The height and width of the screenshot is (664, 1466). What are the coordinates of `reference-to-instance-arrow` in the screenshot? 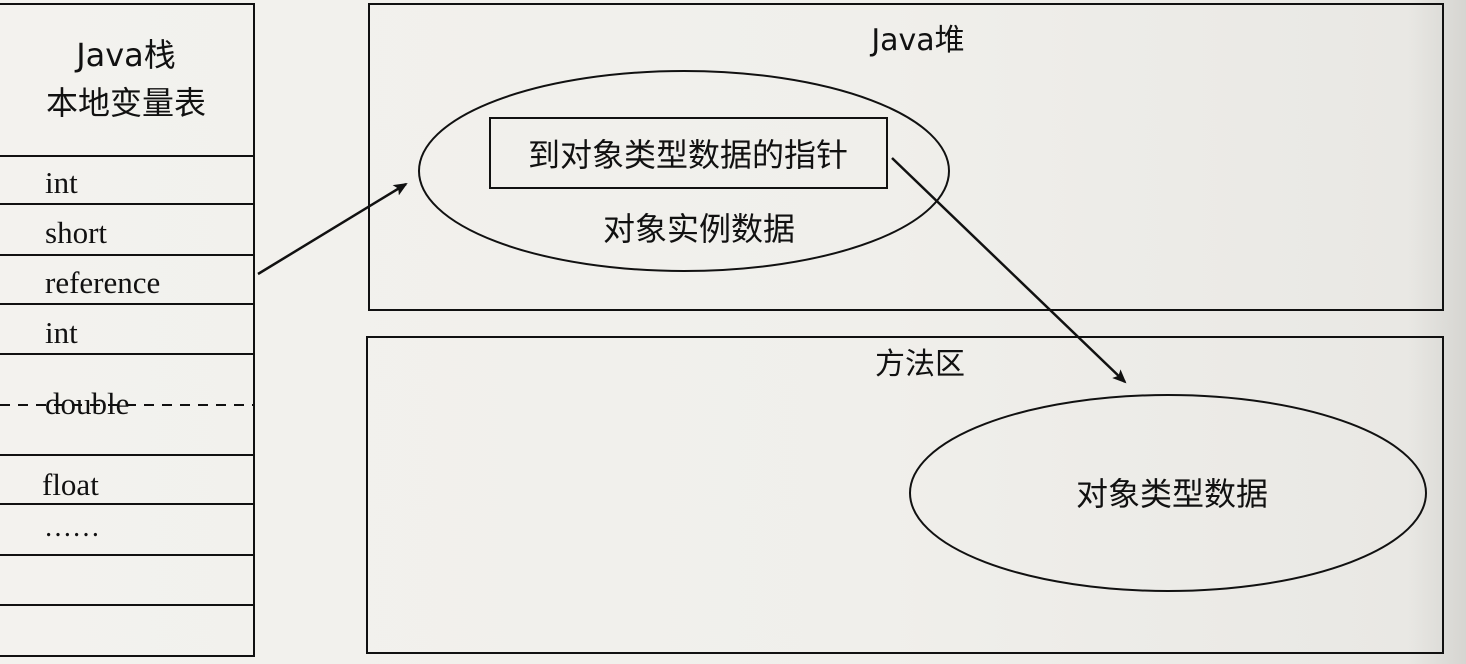 It's located at (332, 229).